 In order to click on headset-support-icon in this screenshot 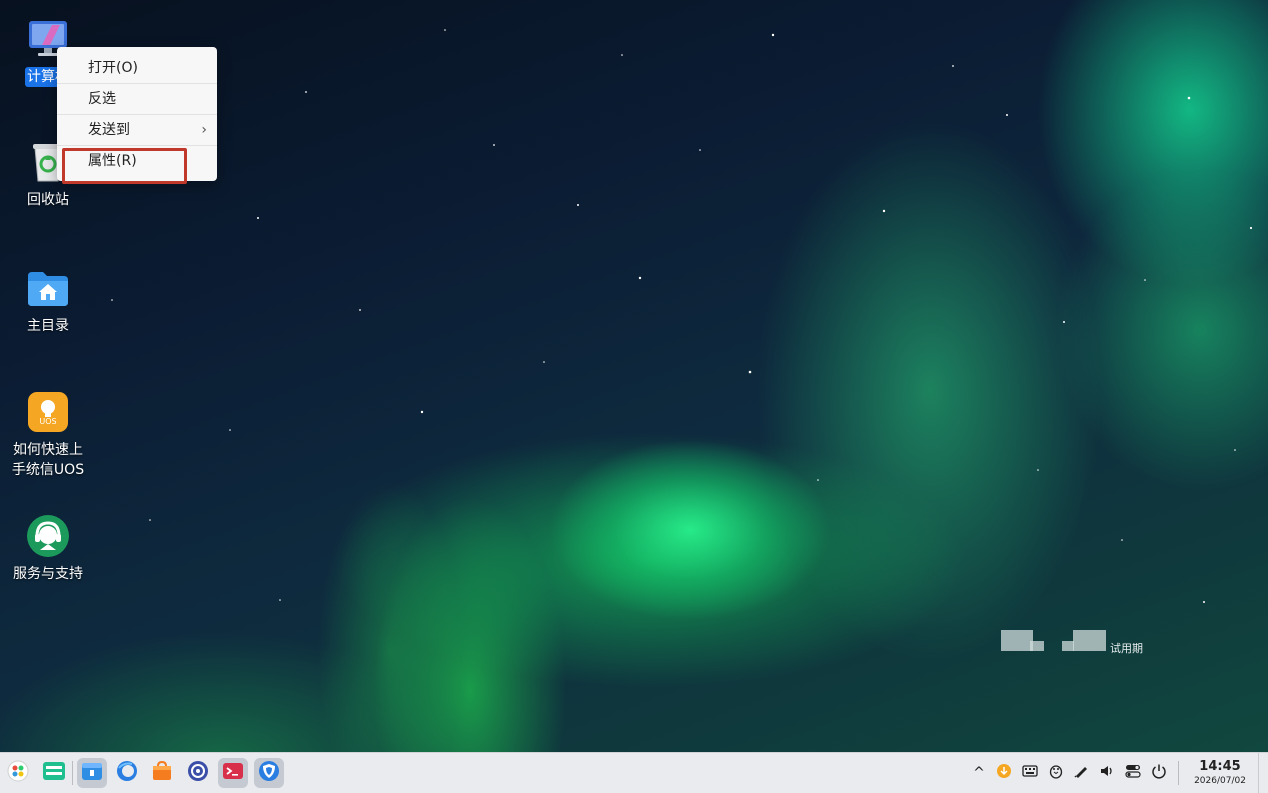, I will do `click(48, 536)`.